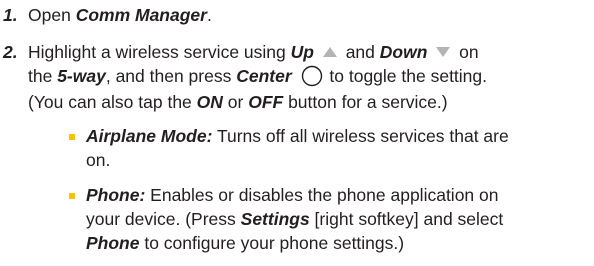 The height and width of the screenshot is (266, 594). I want to click on step-number: 2., so click(10, 52).